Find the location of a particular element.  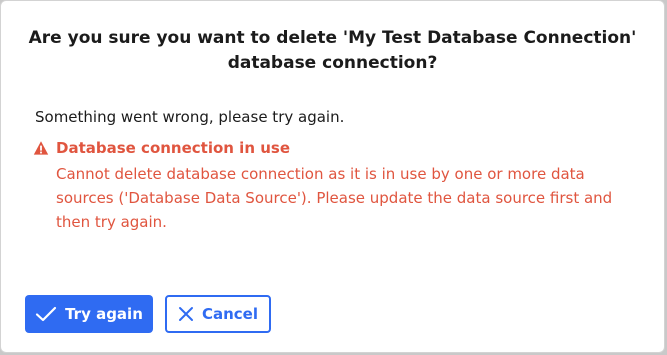

check-icon is located at coordinates (46, 314).